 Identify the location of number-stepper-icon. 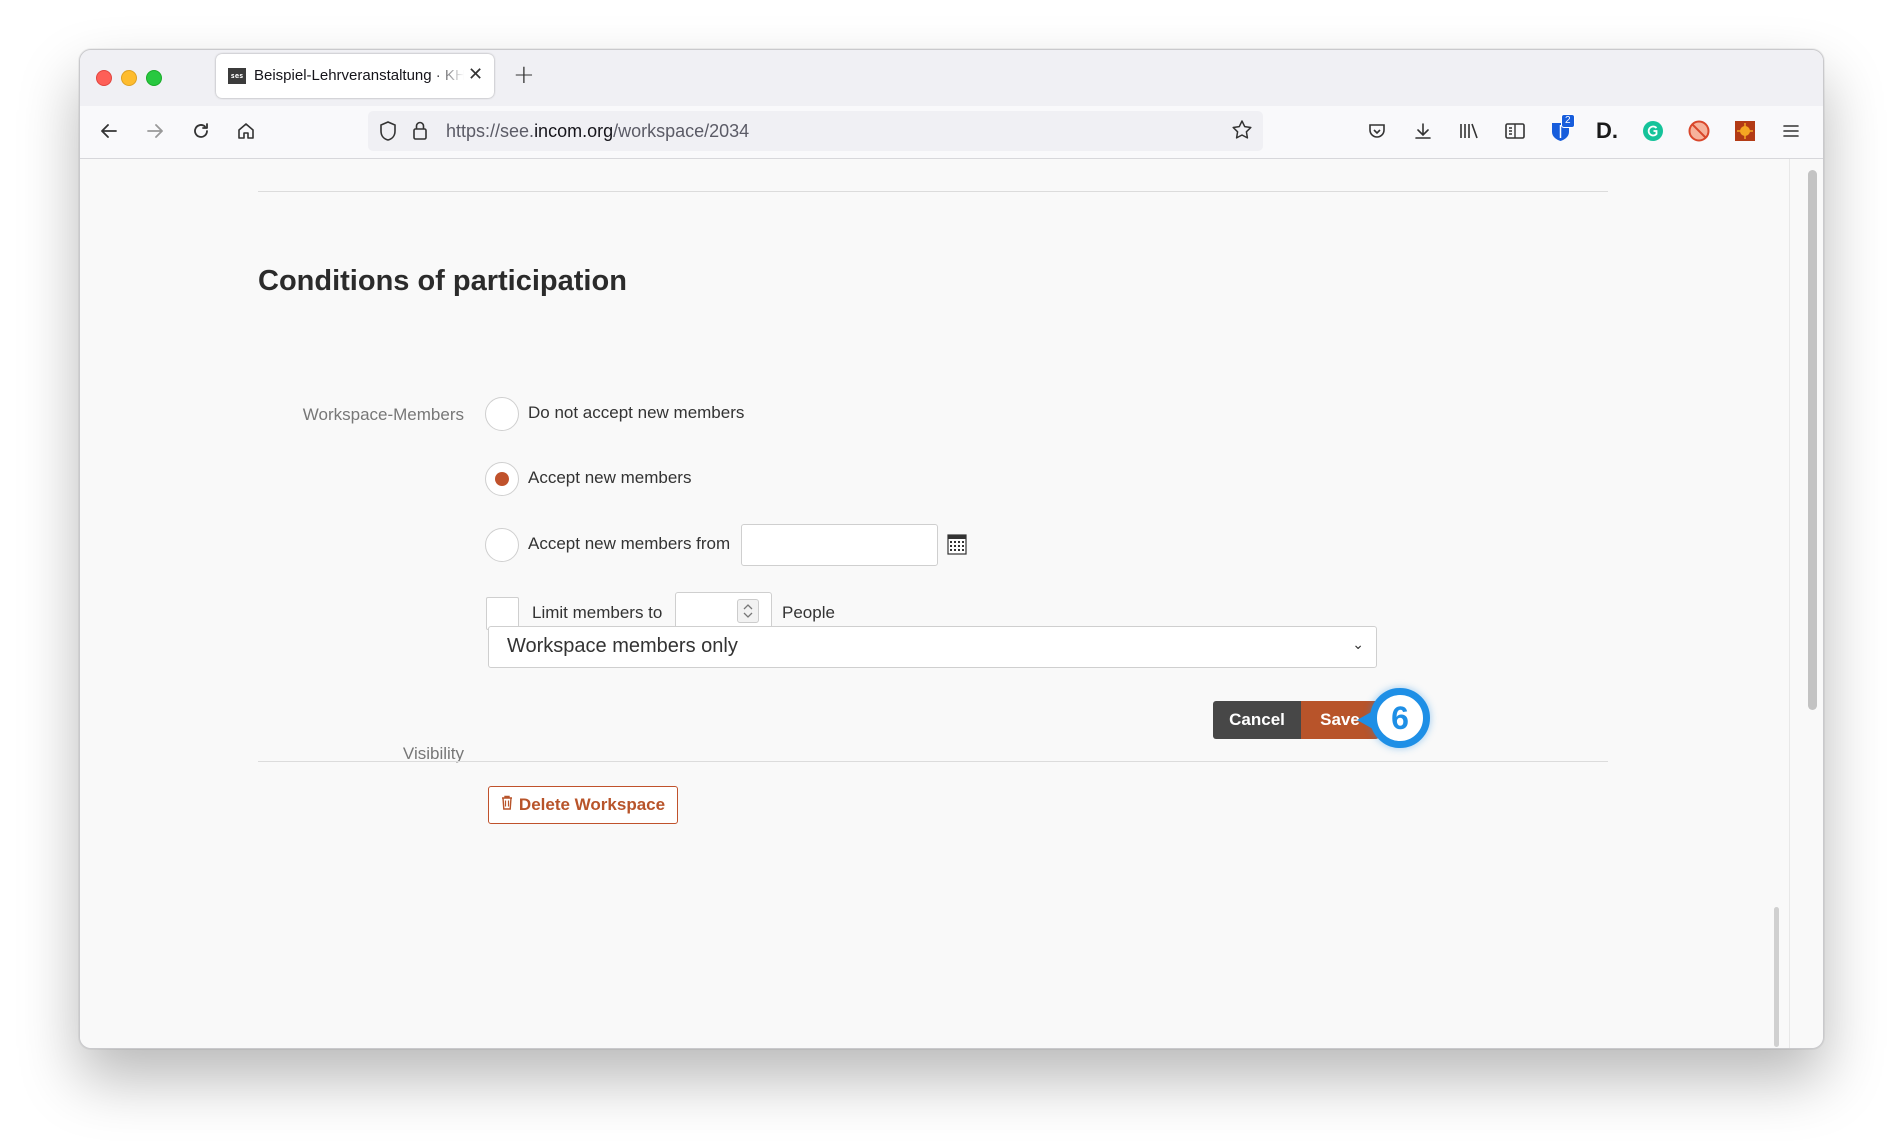
(748, 611).